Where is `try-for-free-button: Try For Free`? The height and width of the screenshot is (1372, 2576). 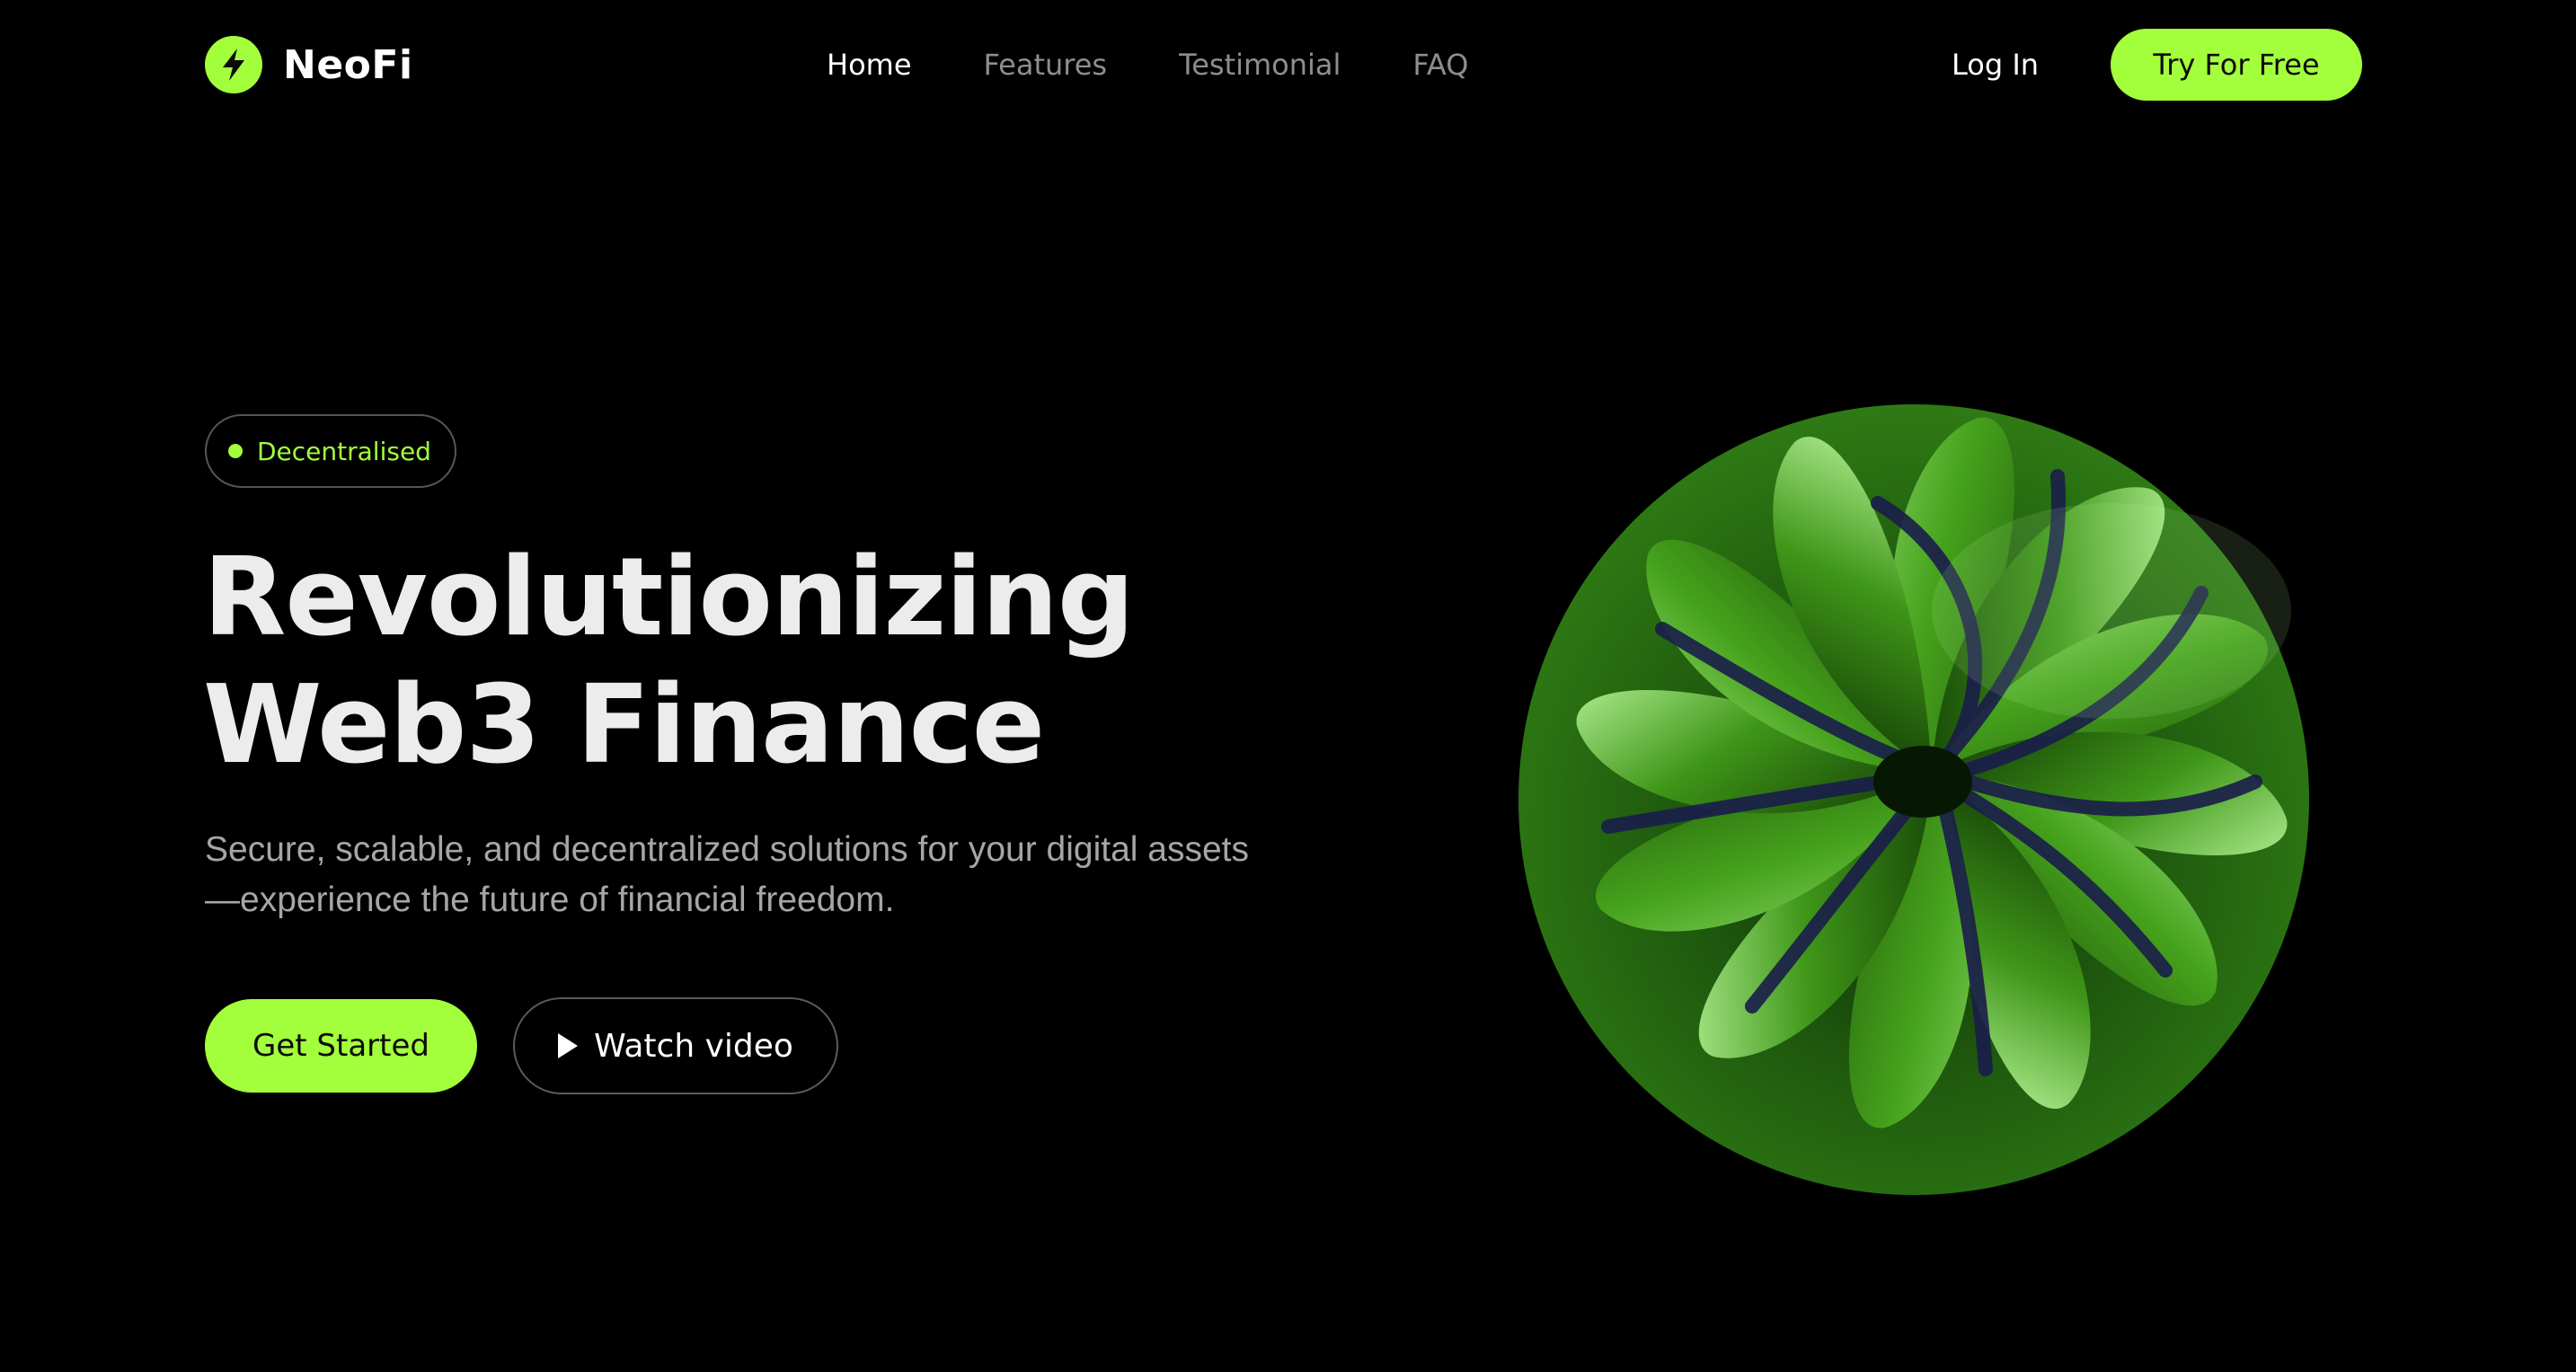 try-for-free-button: Try For Free is located at coordinates (2236, 65).